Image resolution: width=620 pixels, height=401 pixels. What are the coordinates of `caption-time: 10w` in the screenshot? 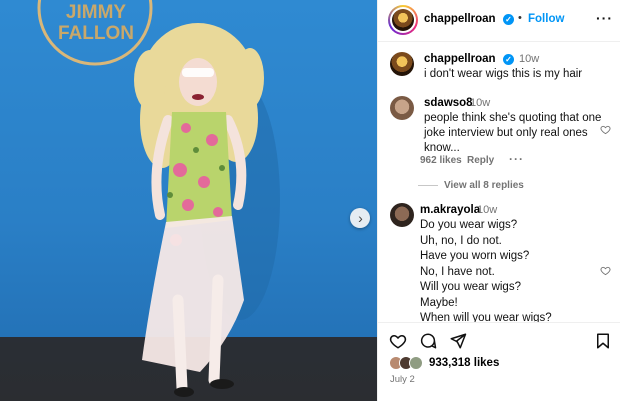 It's located at (529, 59).